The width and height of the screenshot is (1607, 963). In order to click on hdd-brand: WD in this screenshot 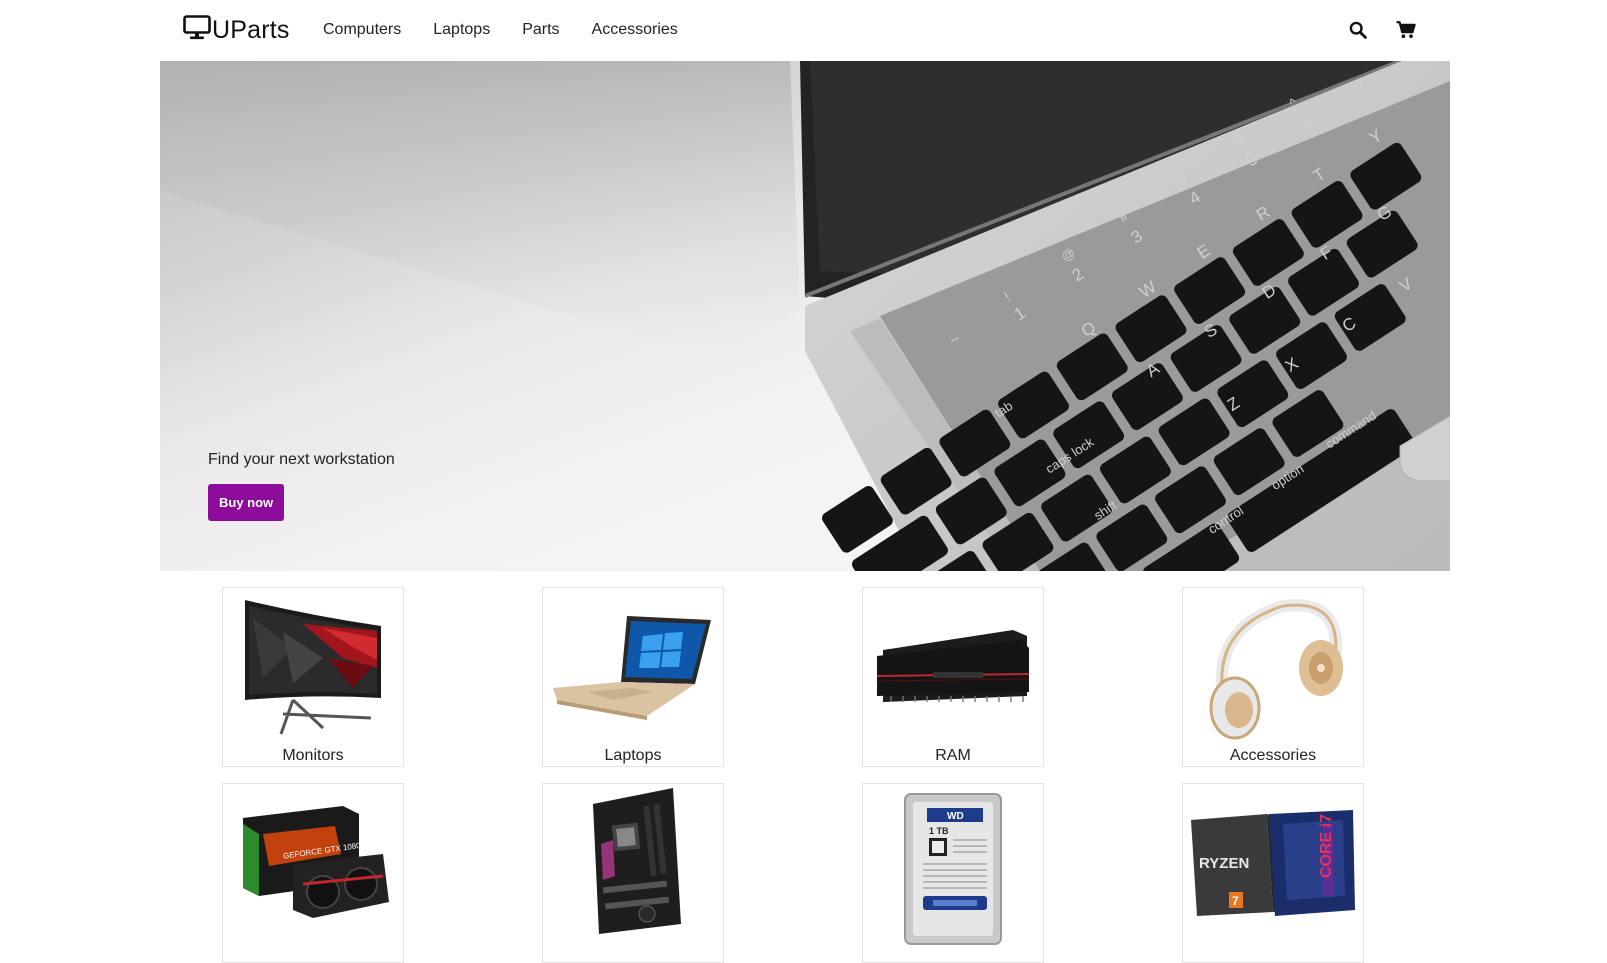, I will do `click(955, 816)`.